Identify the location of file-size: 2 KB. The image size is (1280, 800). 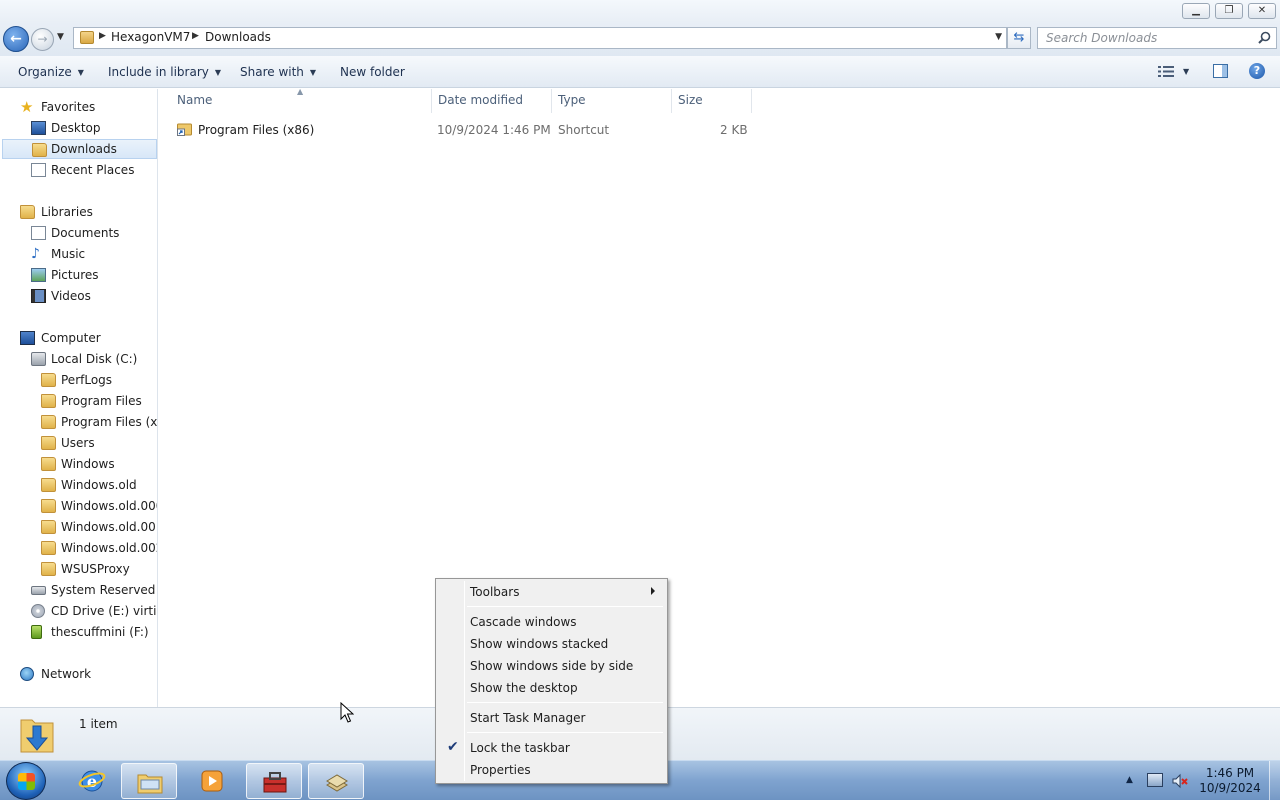
(734, 130).